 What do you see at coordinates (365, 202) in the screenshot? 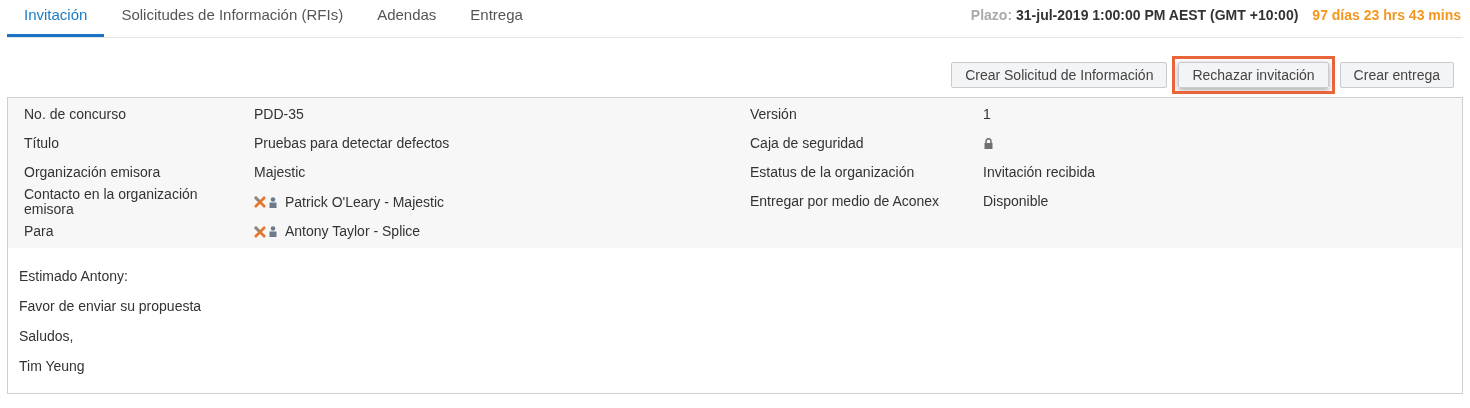
I see `field-value: Patrick O'Leary - Majestic` at bounding box center [365, 202].